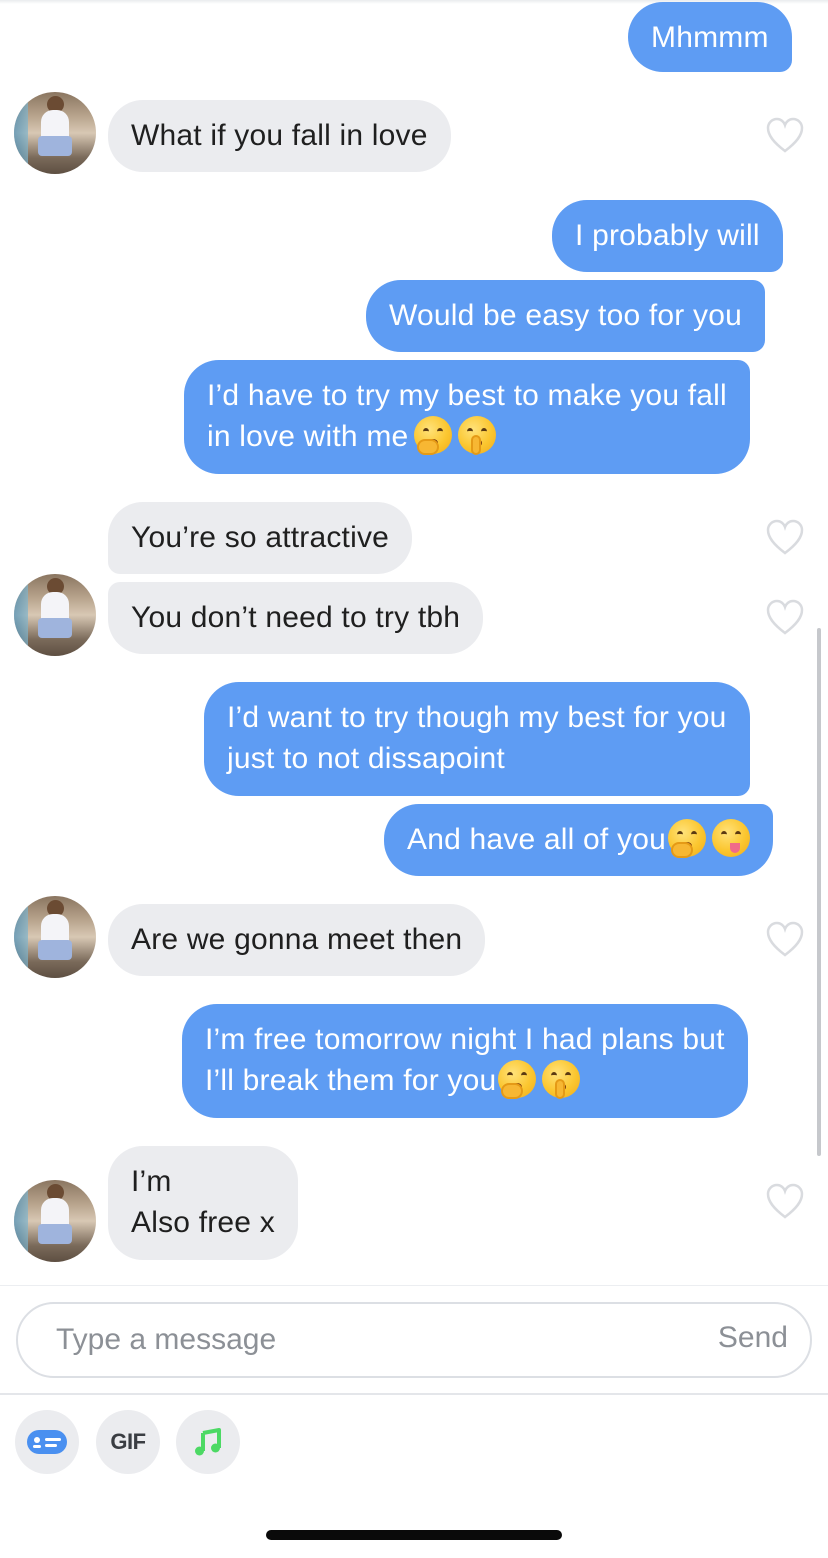 This screenshot has width=828, height=1558. I want to click on message-text: Are we gonna meet then, so click(297, 939).